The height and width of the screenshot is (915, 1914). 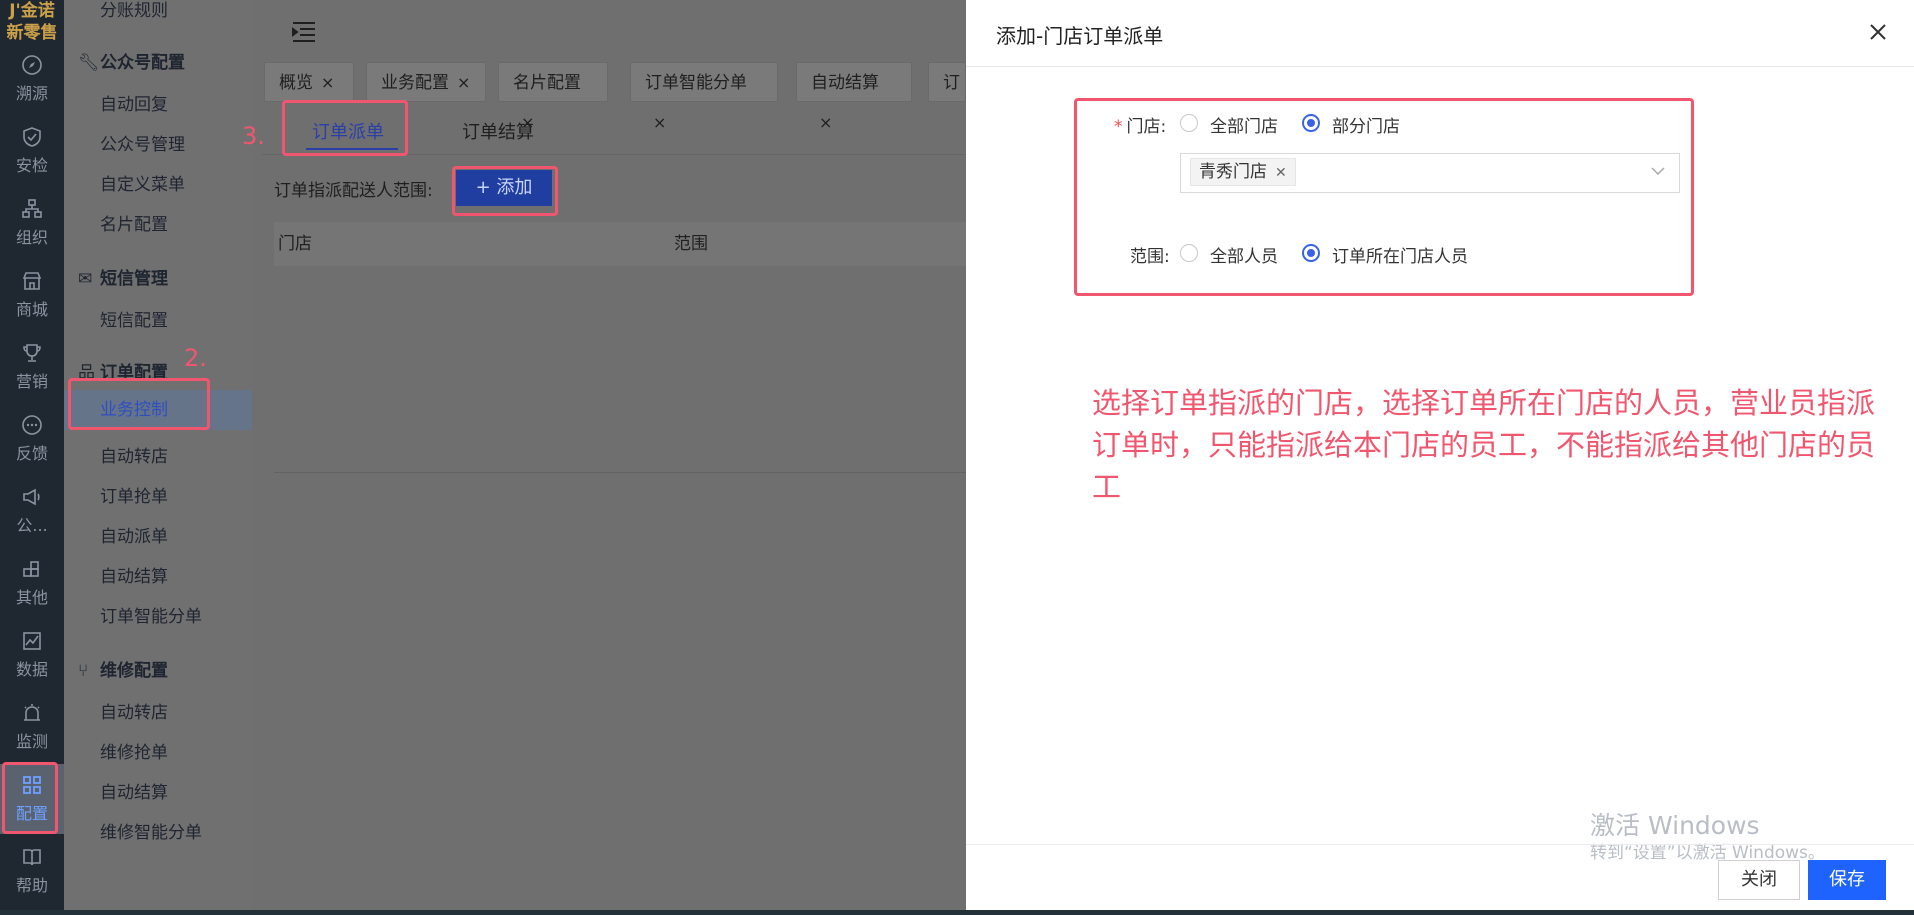 What do you see at coordinates (32, 208) in the screenshot?
I see `org-icon` at bounding box center [32, 208].